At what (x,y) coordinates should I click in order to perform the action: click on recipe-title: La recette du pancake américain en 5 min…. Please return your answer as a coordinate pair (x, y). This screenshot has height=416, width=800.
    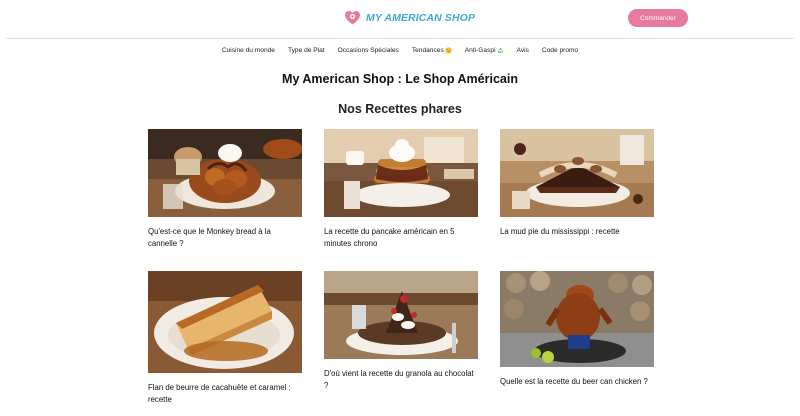
    Looking at the image, I should click on (401, 237).